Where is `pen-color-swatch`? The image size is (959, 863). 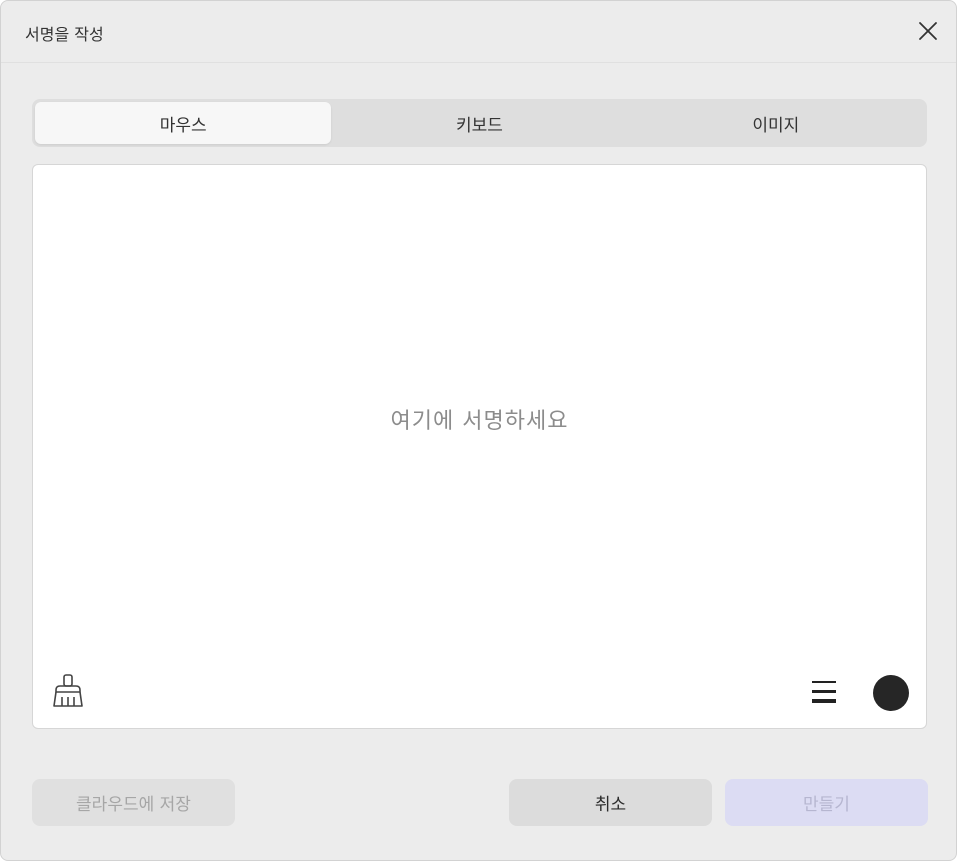 pen-color-swatch is located at coordinates (891, 693).